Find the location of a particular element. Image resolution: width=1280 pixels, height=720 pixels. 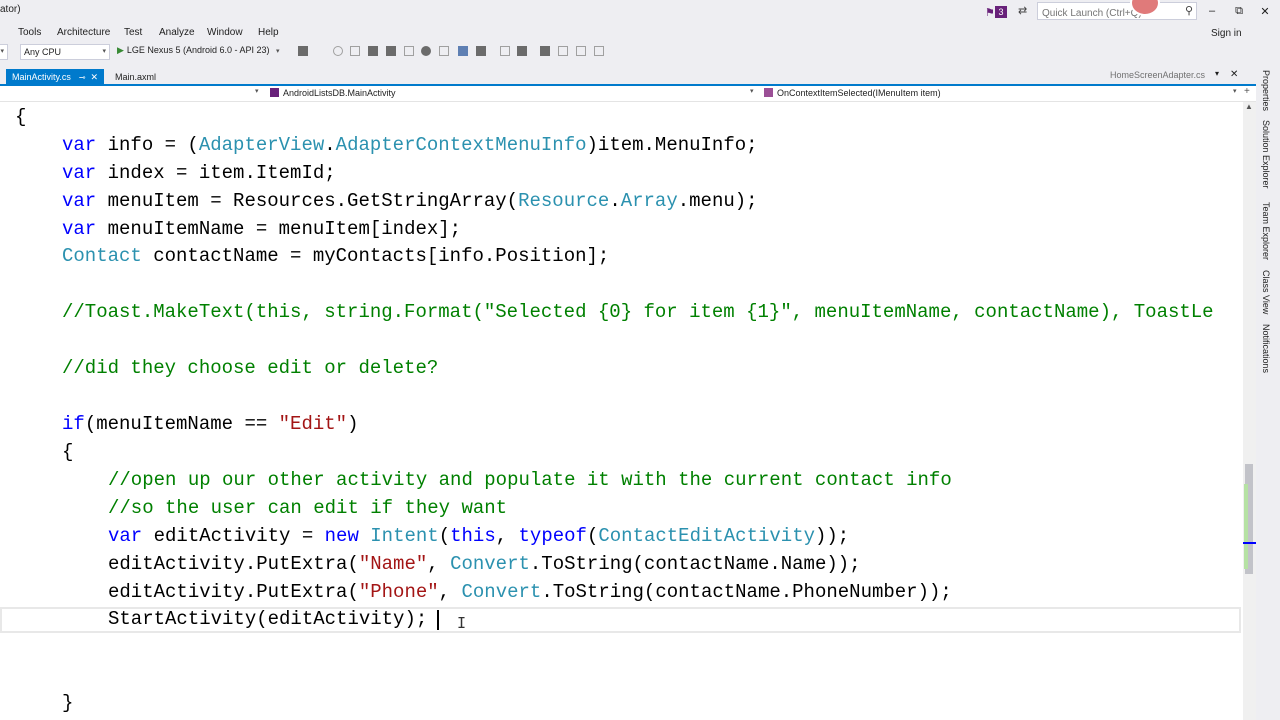

step-into-icon is located at coordinates (391, 51).